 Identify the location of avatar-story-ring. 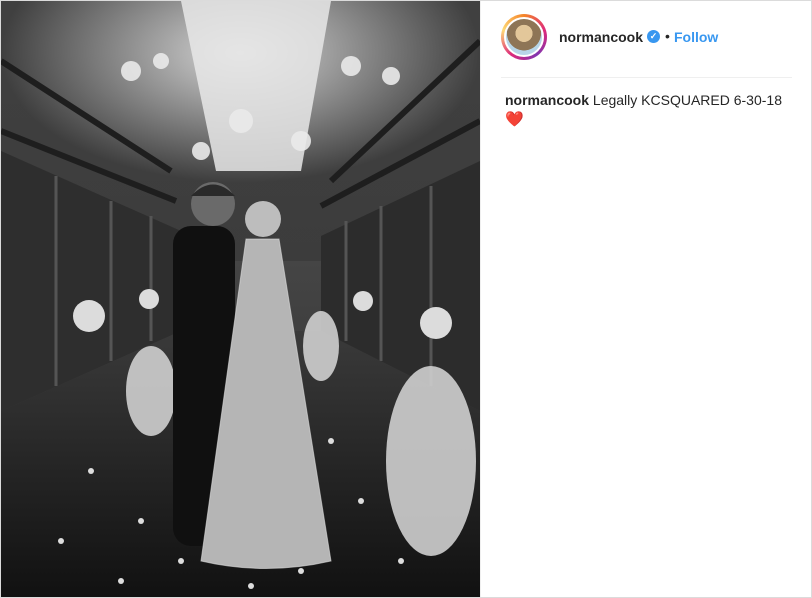
(524, 37).